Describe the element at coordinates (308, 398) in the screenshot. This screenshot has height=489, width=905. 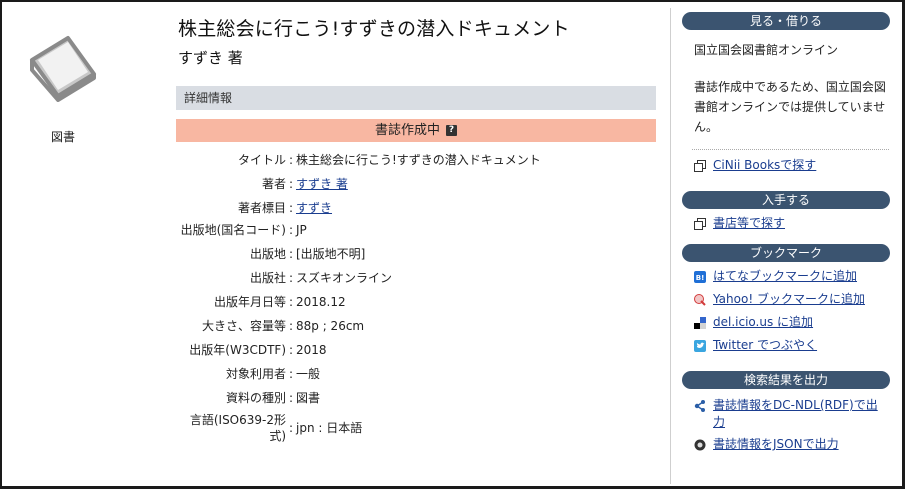
I see `detail-value: 図書` at that location.